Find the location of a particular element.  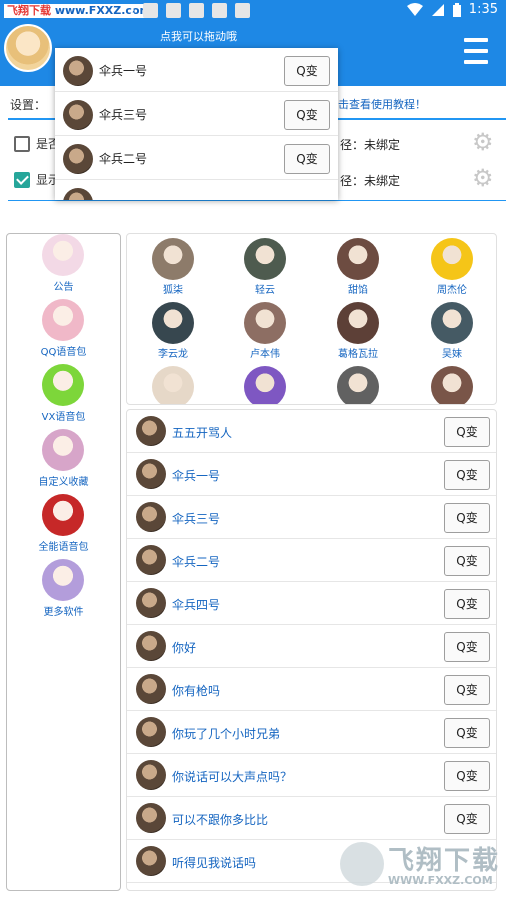

voice-pack-card: 葛格瓦拉 is located at coordinates (358, 332).